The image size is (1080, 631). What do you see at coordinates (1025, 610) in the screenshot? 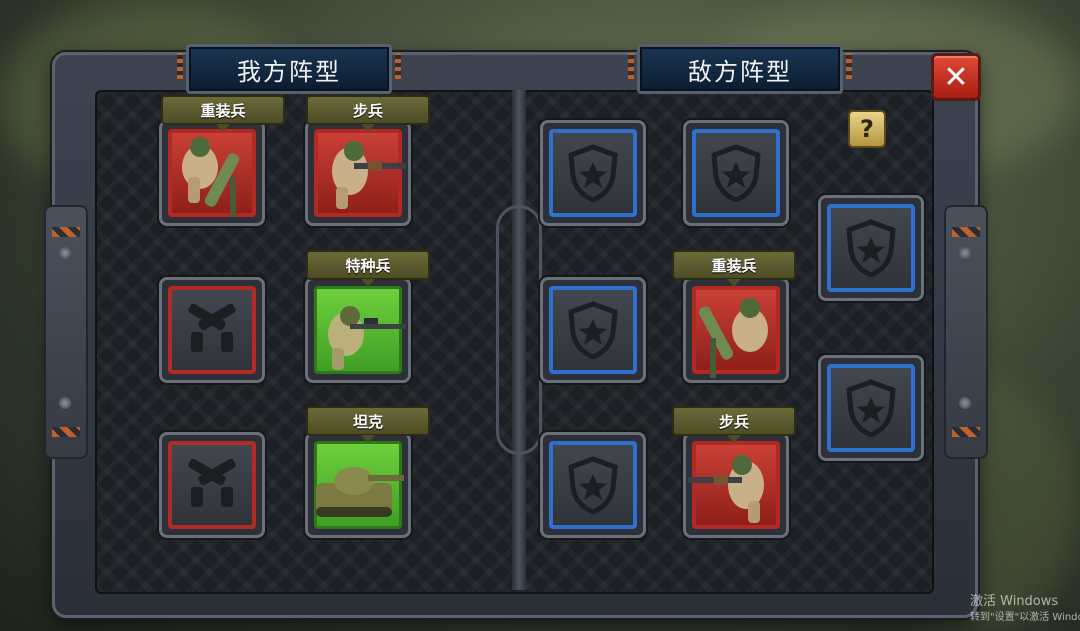
I see `windows-activation-watermark: 激活 Windows 转到"设置"以激活 Windo` at bounding box center [1025, 610].